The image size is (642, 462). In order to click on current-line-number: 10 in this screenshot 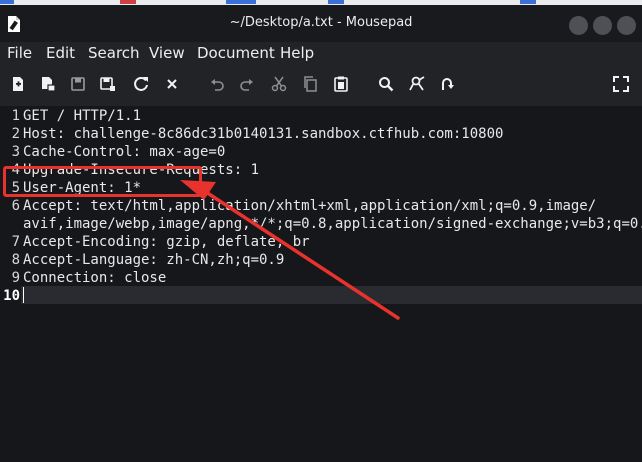, I will do `click(11, 296)`.